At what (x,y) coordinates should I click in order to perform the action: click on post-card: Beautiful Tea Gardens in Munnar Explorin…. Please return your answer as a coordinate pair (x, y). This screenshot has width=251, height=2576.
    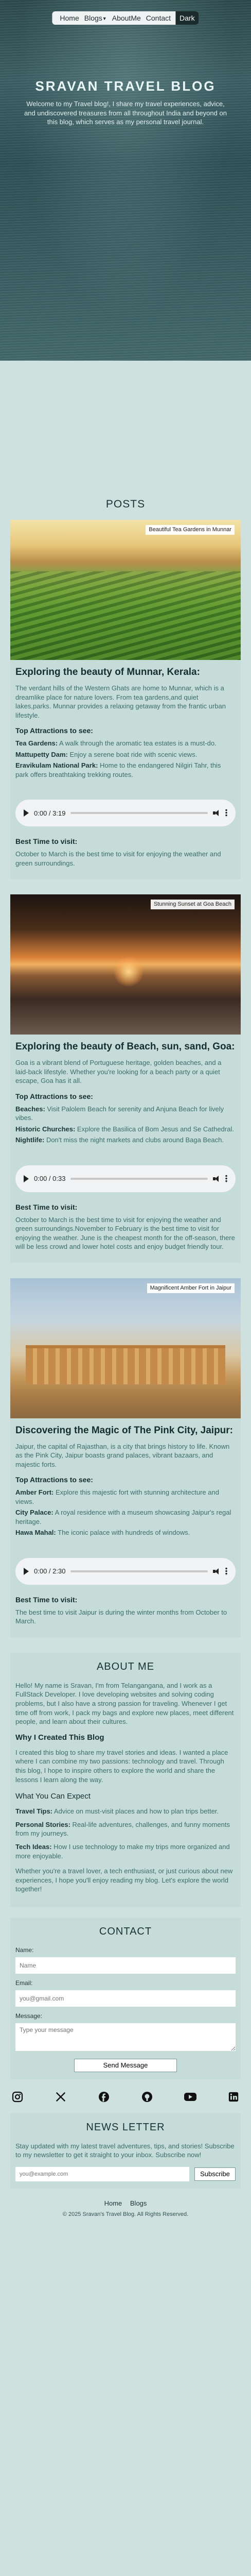
    Looking at the image, I should click on (126, 699).